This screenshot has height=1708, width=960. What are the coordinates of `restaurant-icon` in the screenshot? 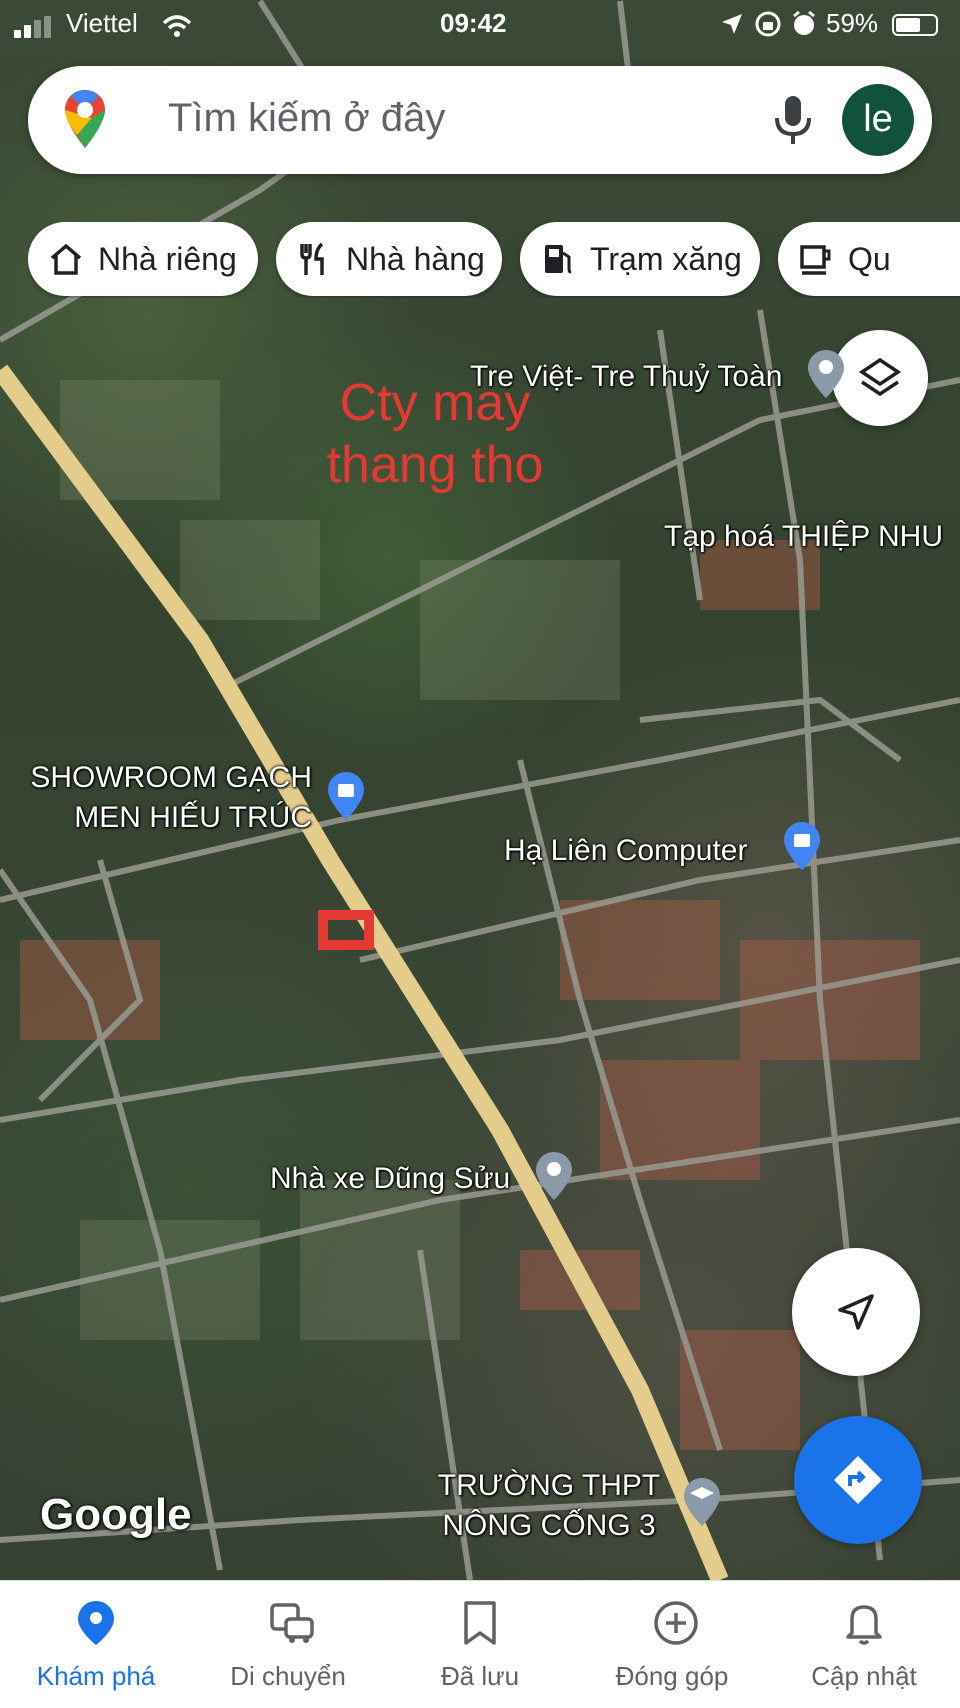 It's located at (312, 258).